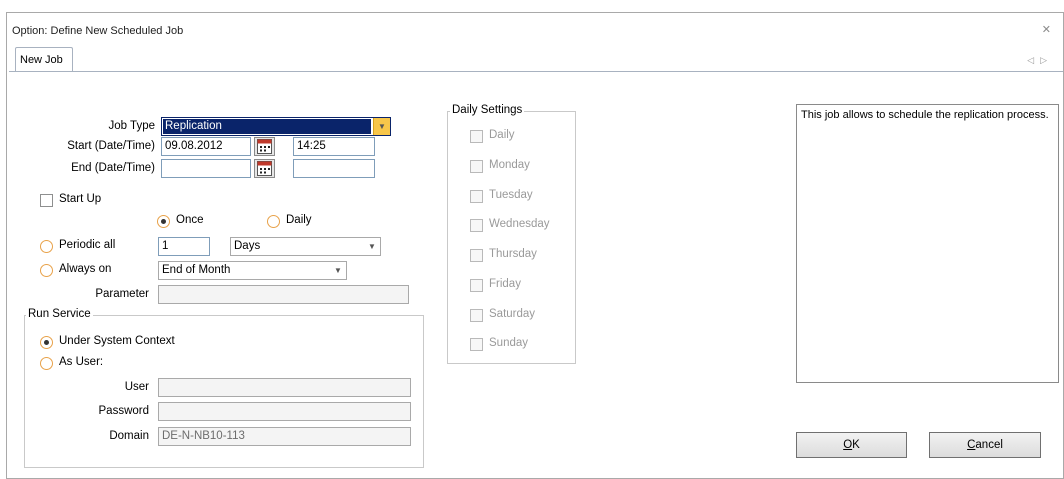 This screenshot has width=1064, height=479. I want to click on start-up-checkbox, so click(46, 200).